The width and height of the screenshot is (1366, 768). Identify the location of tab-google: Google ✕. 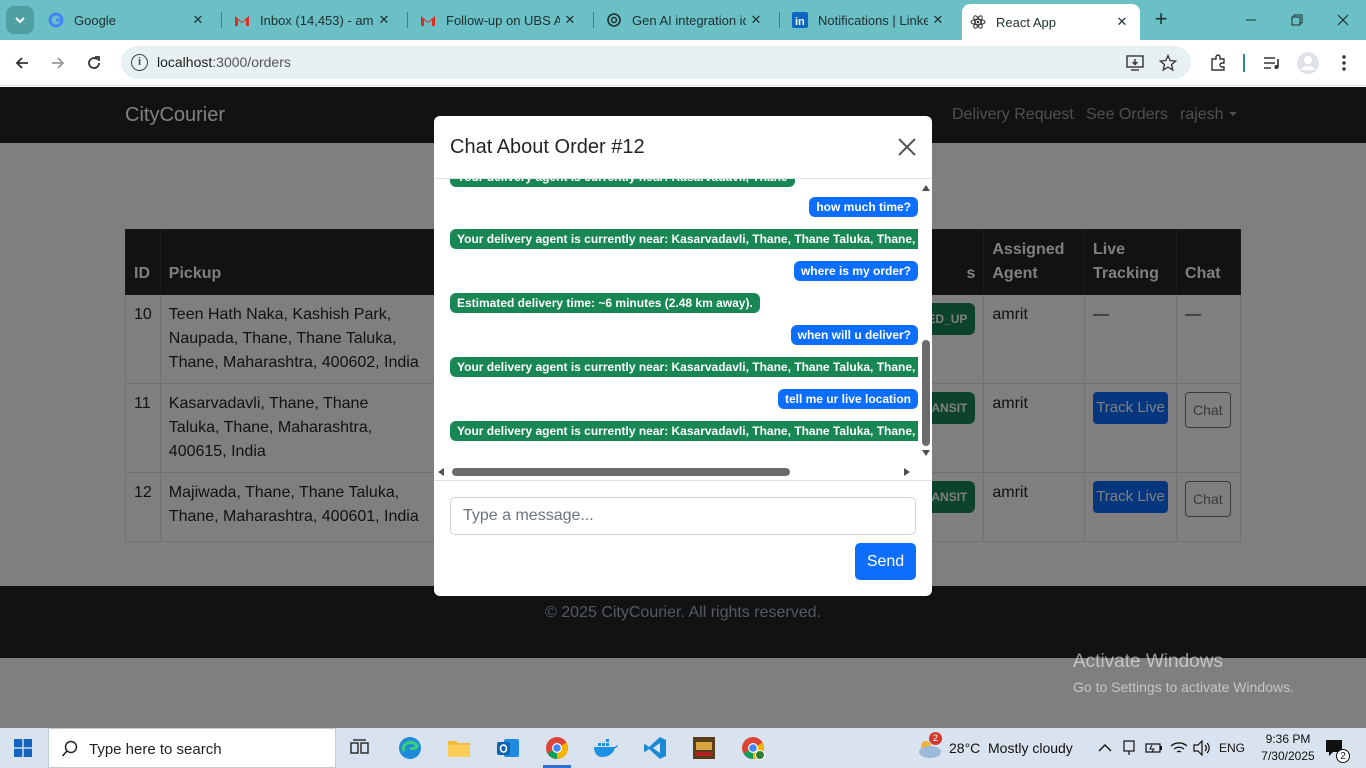
(128, 20).